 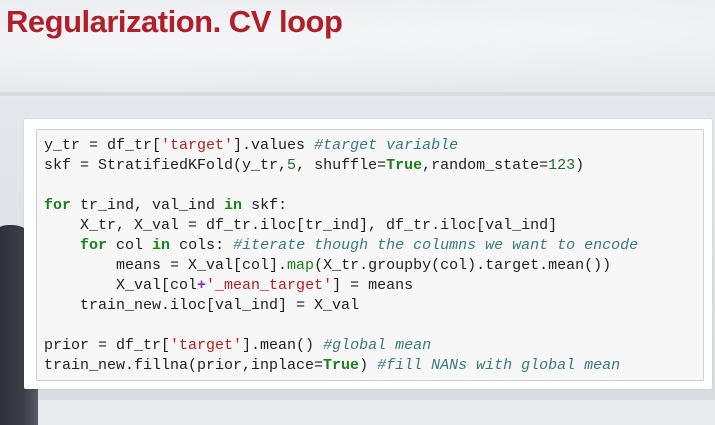 What do you see at coordinates (148, 205) in the screenshot?
I see `code-text: tr_ind, val_ind` at bounding box center [148, 205].